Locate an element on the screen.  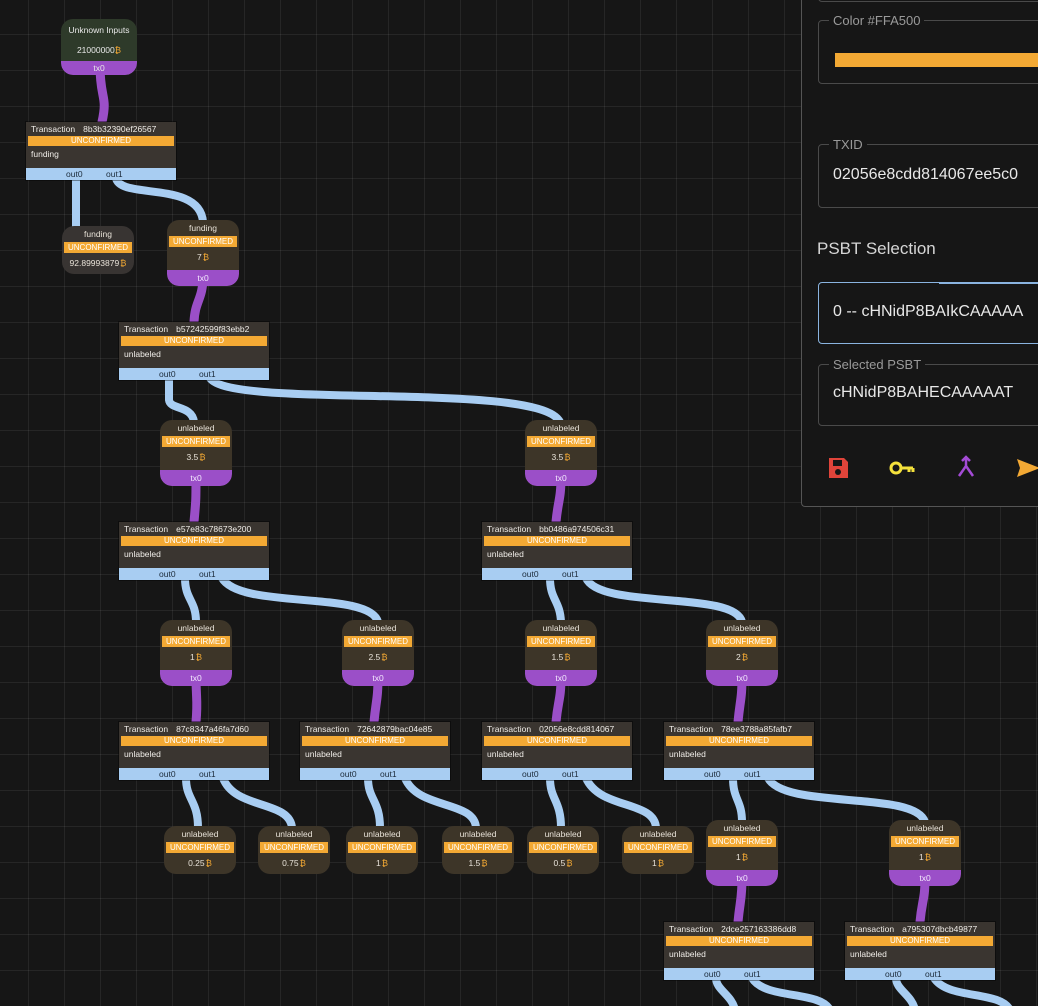
transaction-header: Transaction 72642879bac04e85 is located at coordinates (369, 729).